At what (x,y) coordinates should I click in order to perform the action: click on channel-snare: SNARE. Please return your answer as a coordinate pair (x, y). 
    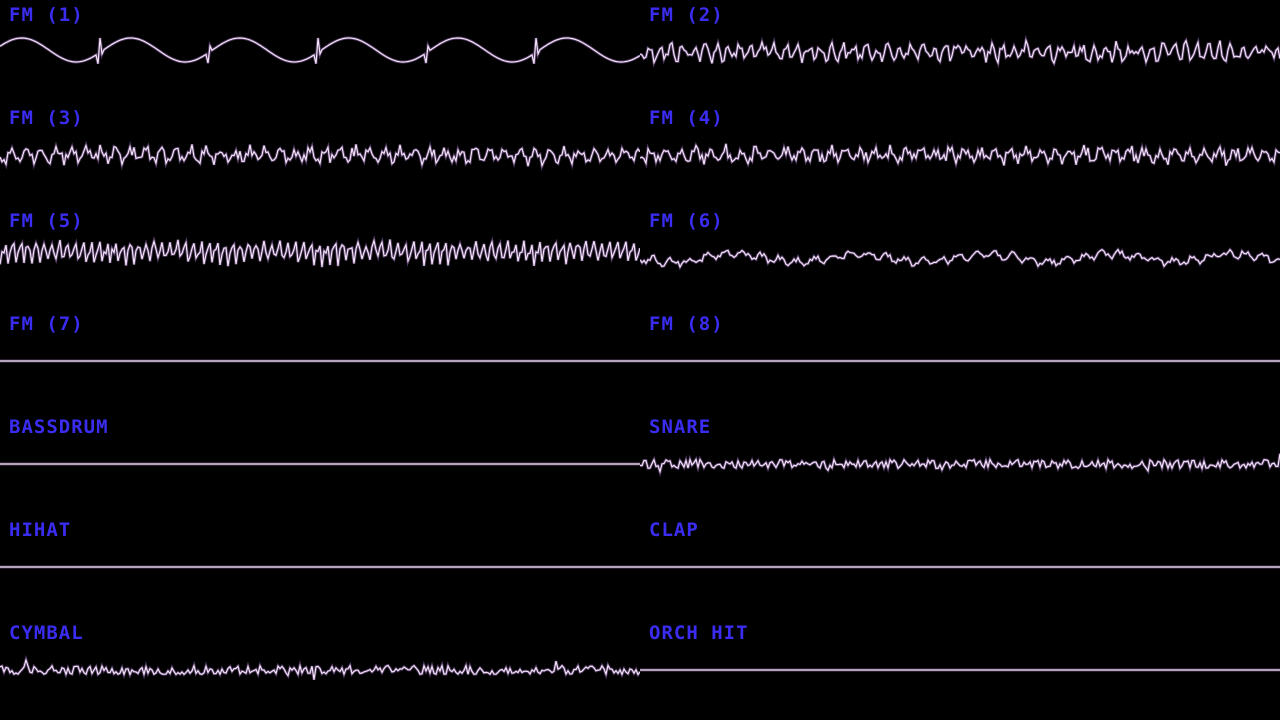
    Looking at the image, I should click on (960, 463).